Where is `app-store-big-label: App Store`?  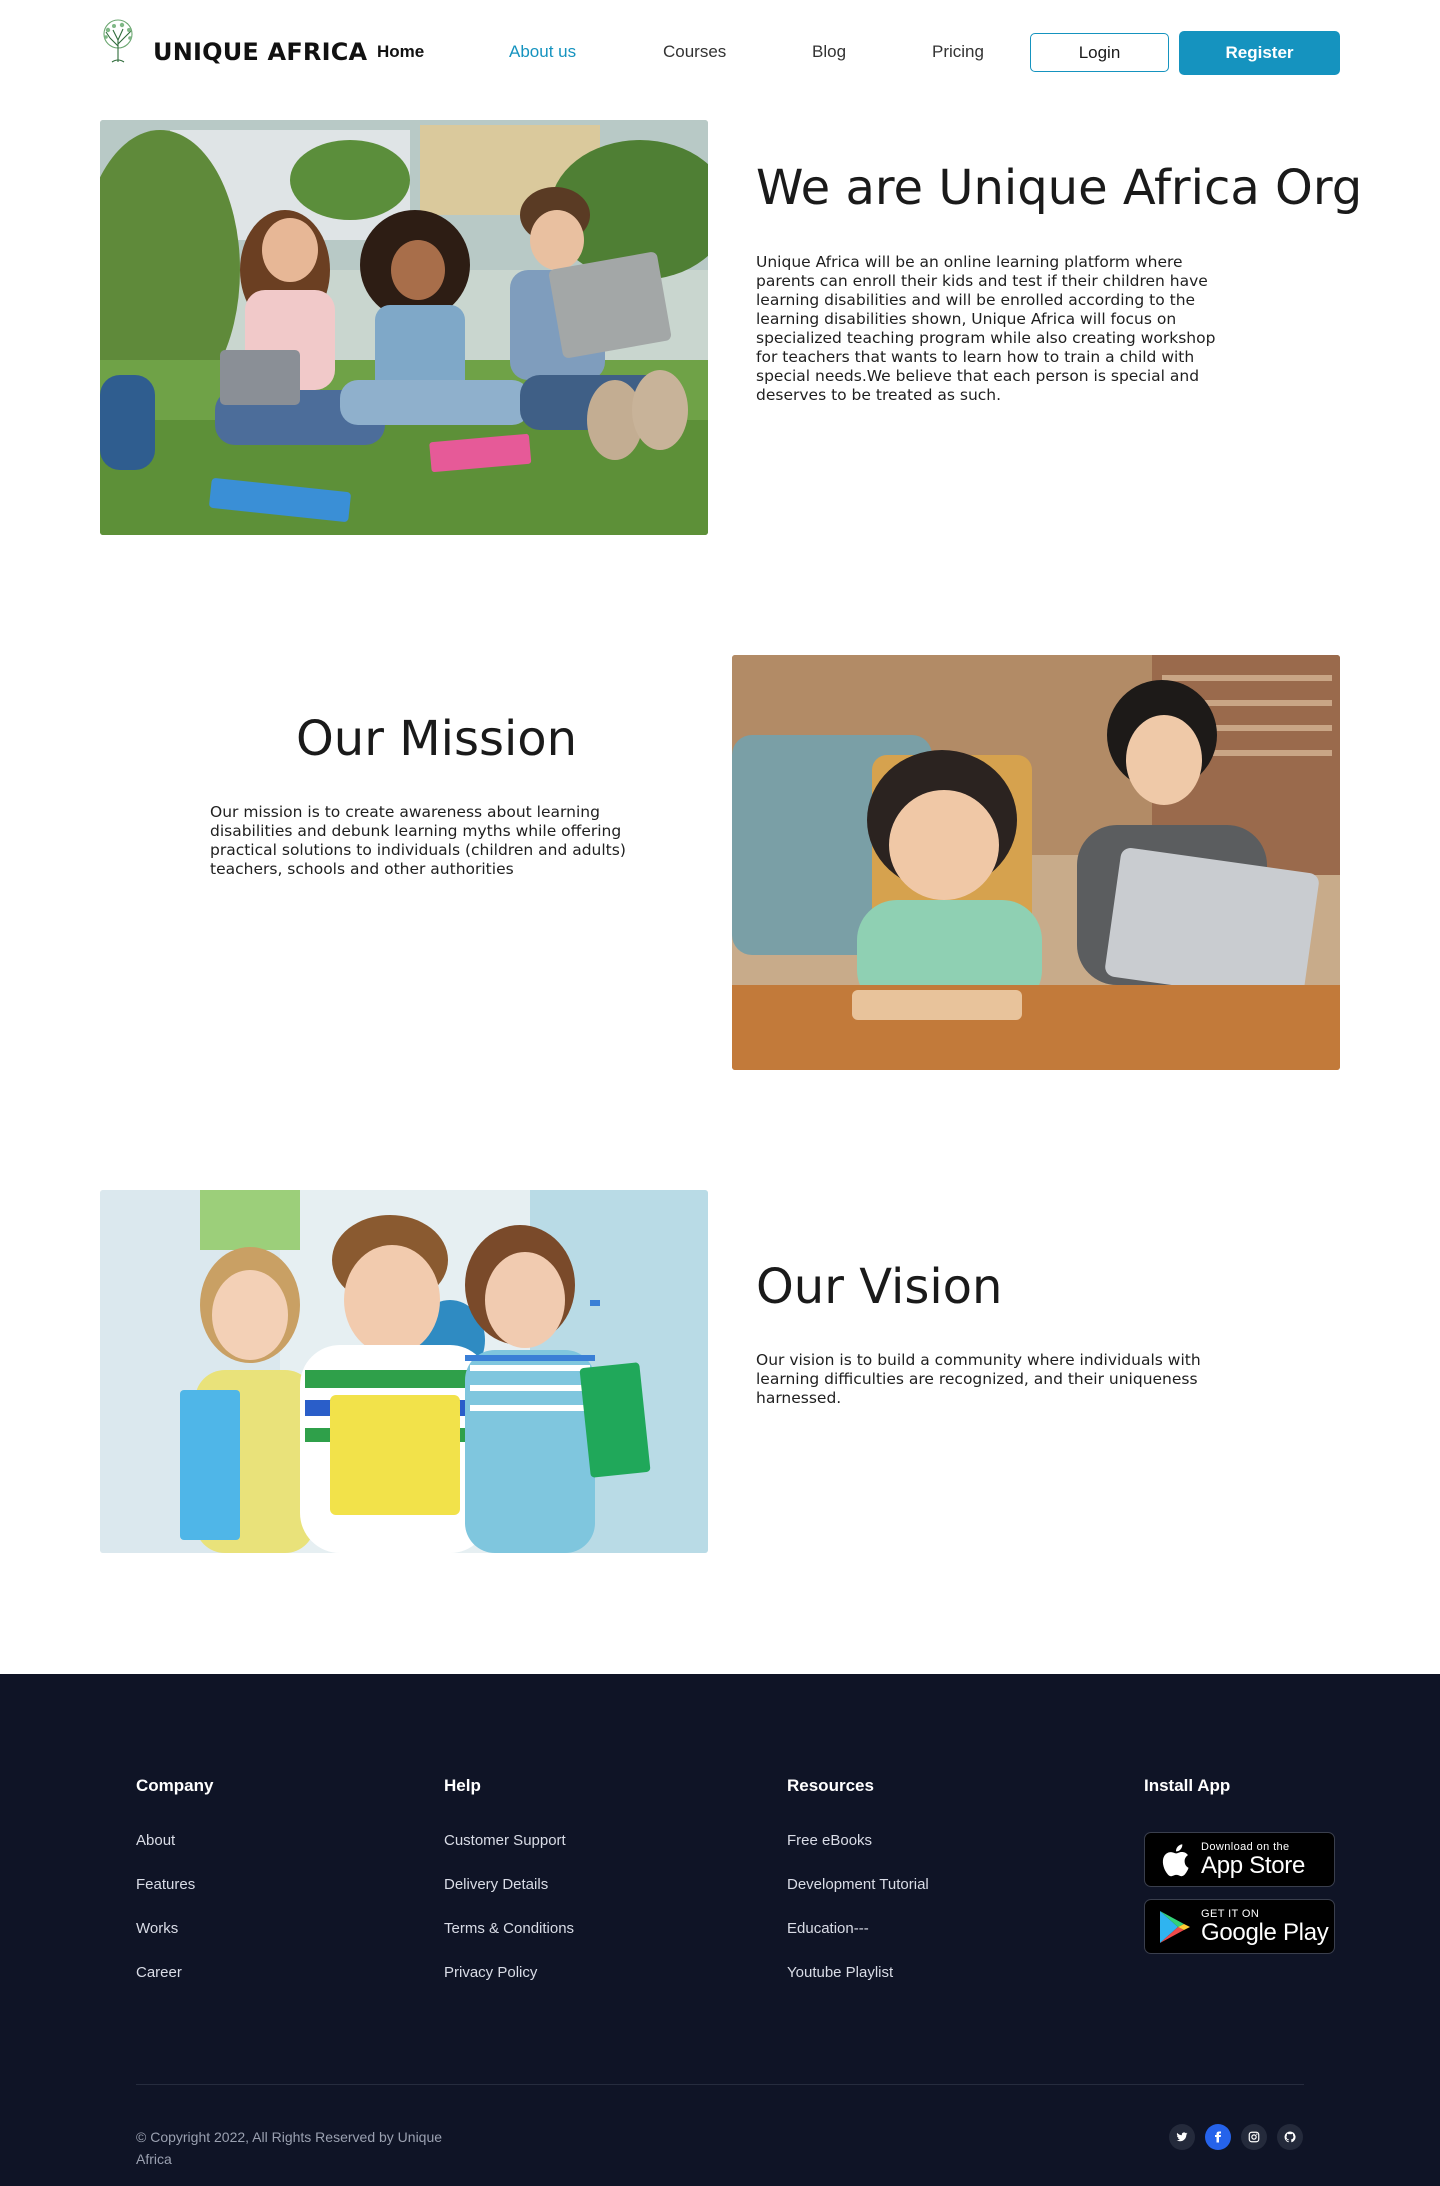
app-store-big-label: App Store is located at coordinates (1253, 1865).